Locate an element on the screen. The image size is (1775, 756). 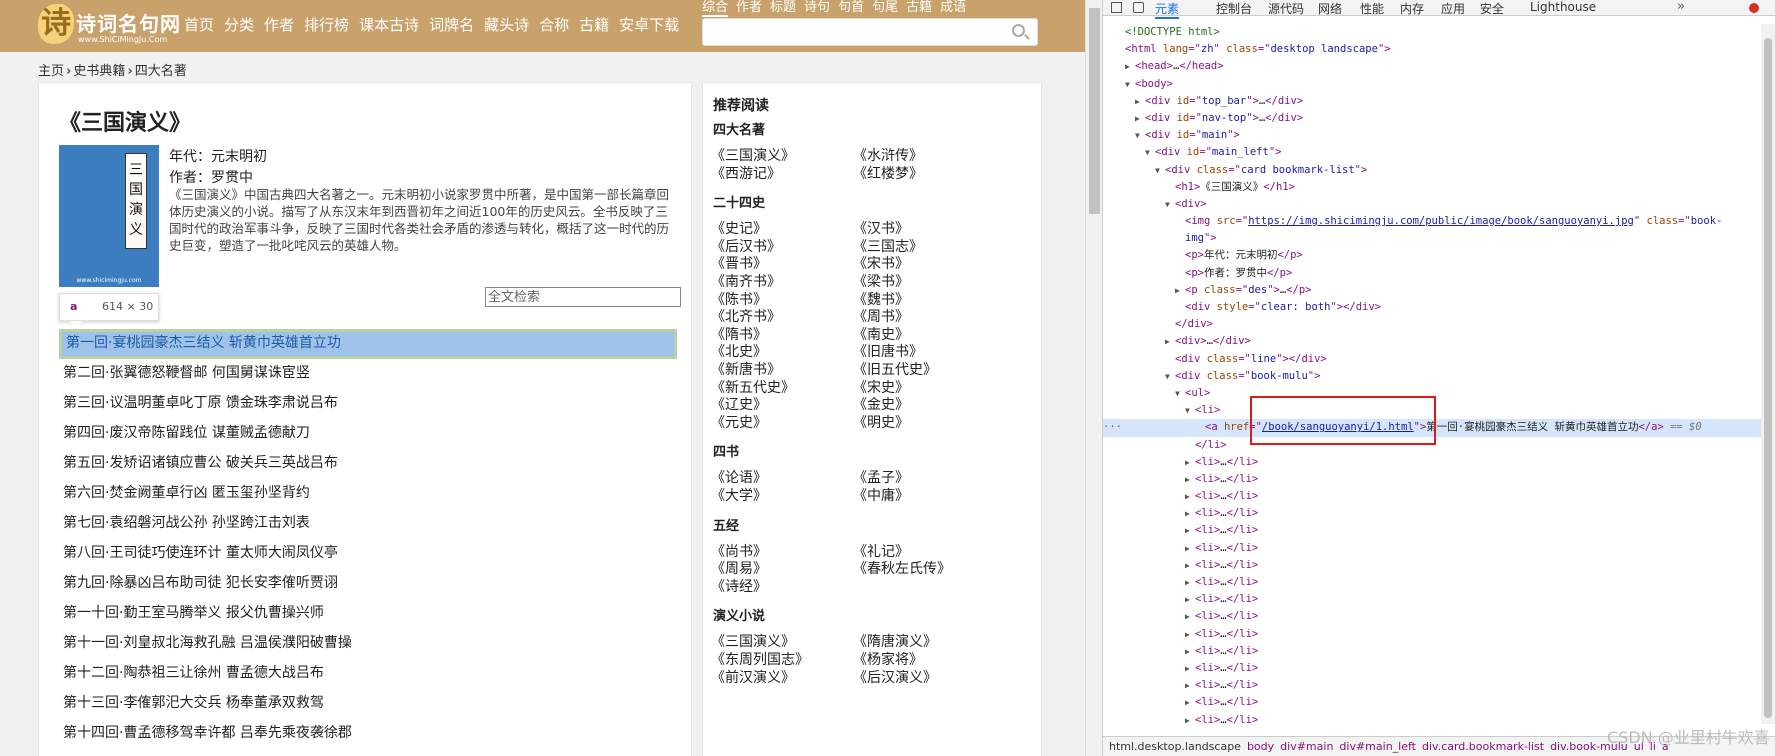
chapter-link: 第二回·张翼德怒鞭督邮 何国舅谋诛宦竖 is located at coordinates (368, 374).